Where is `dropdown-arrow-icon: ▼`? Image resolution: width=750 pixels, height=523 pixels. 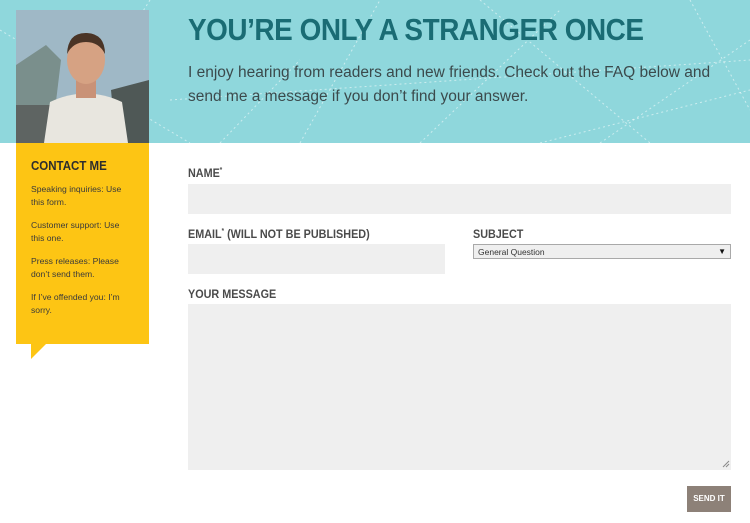
dropdown-arrow-icon: ▼ is located at coordinates (722, 251).